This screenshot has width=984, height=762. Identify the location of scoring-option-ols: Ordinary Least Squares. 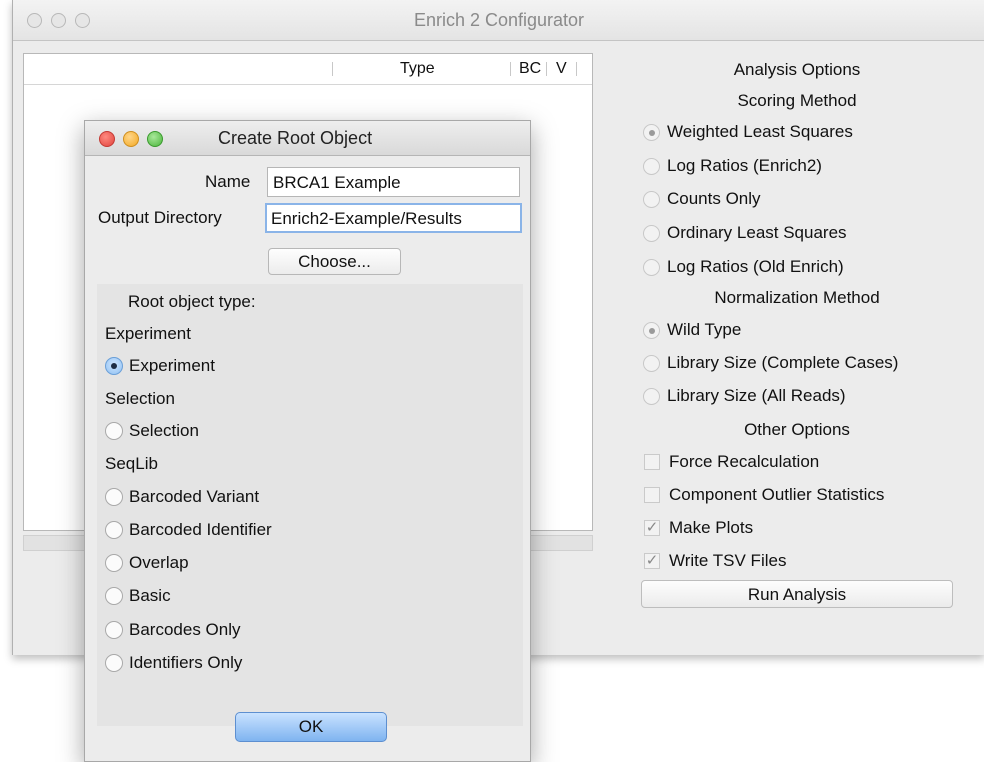
(745, 233).